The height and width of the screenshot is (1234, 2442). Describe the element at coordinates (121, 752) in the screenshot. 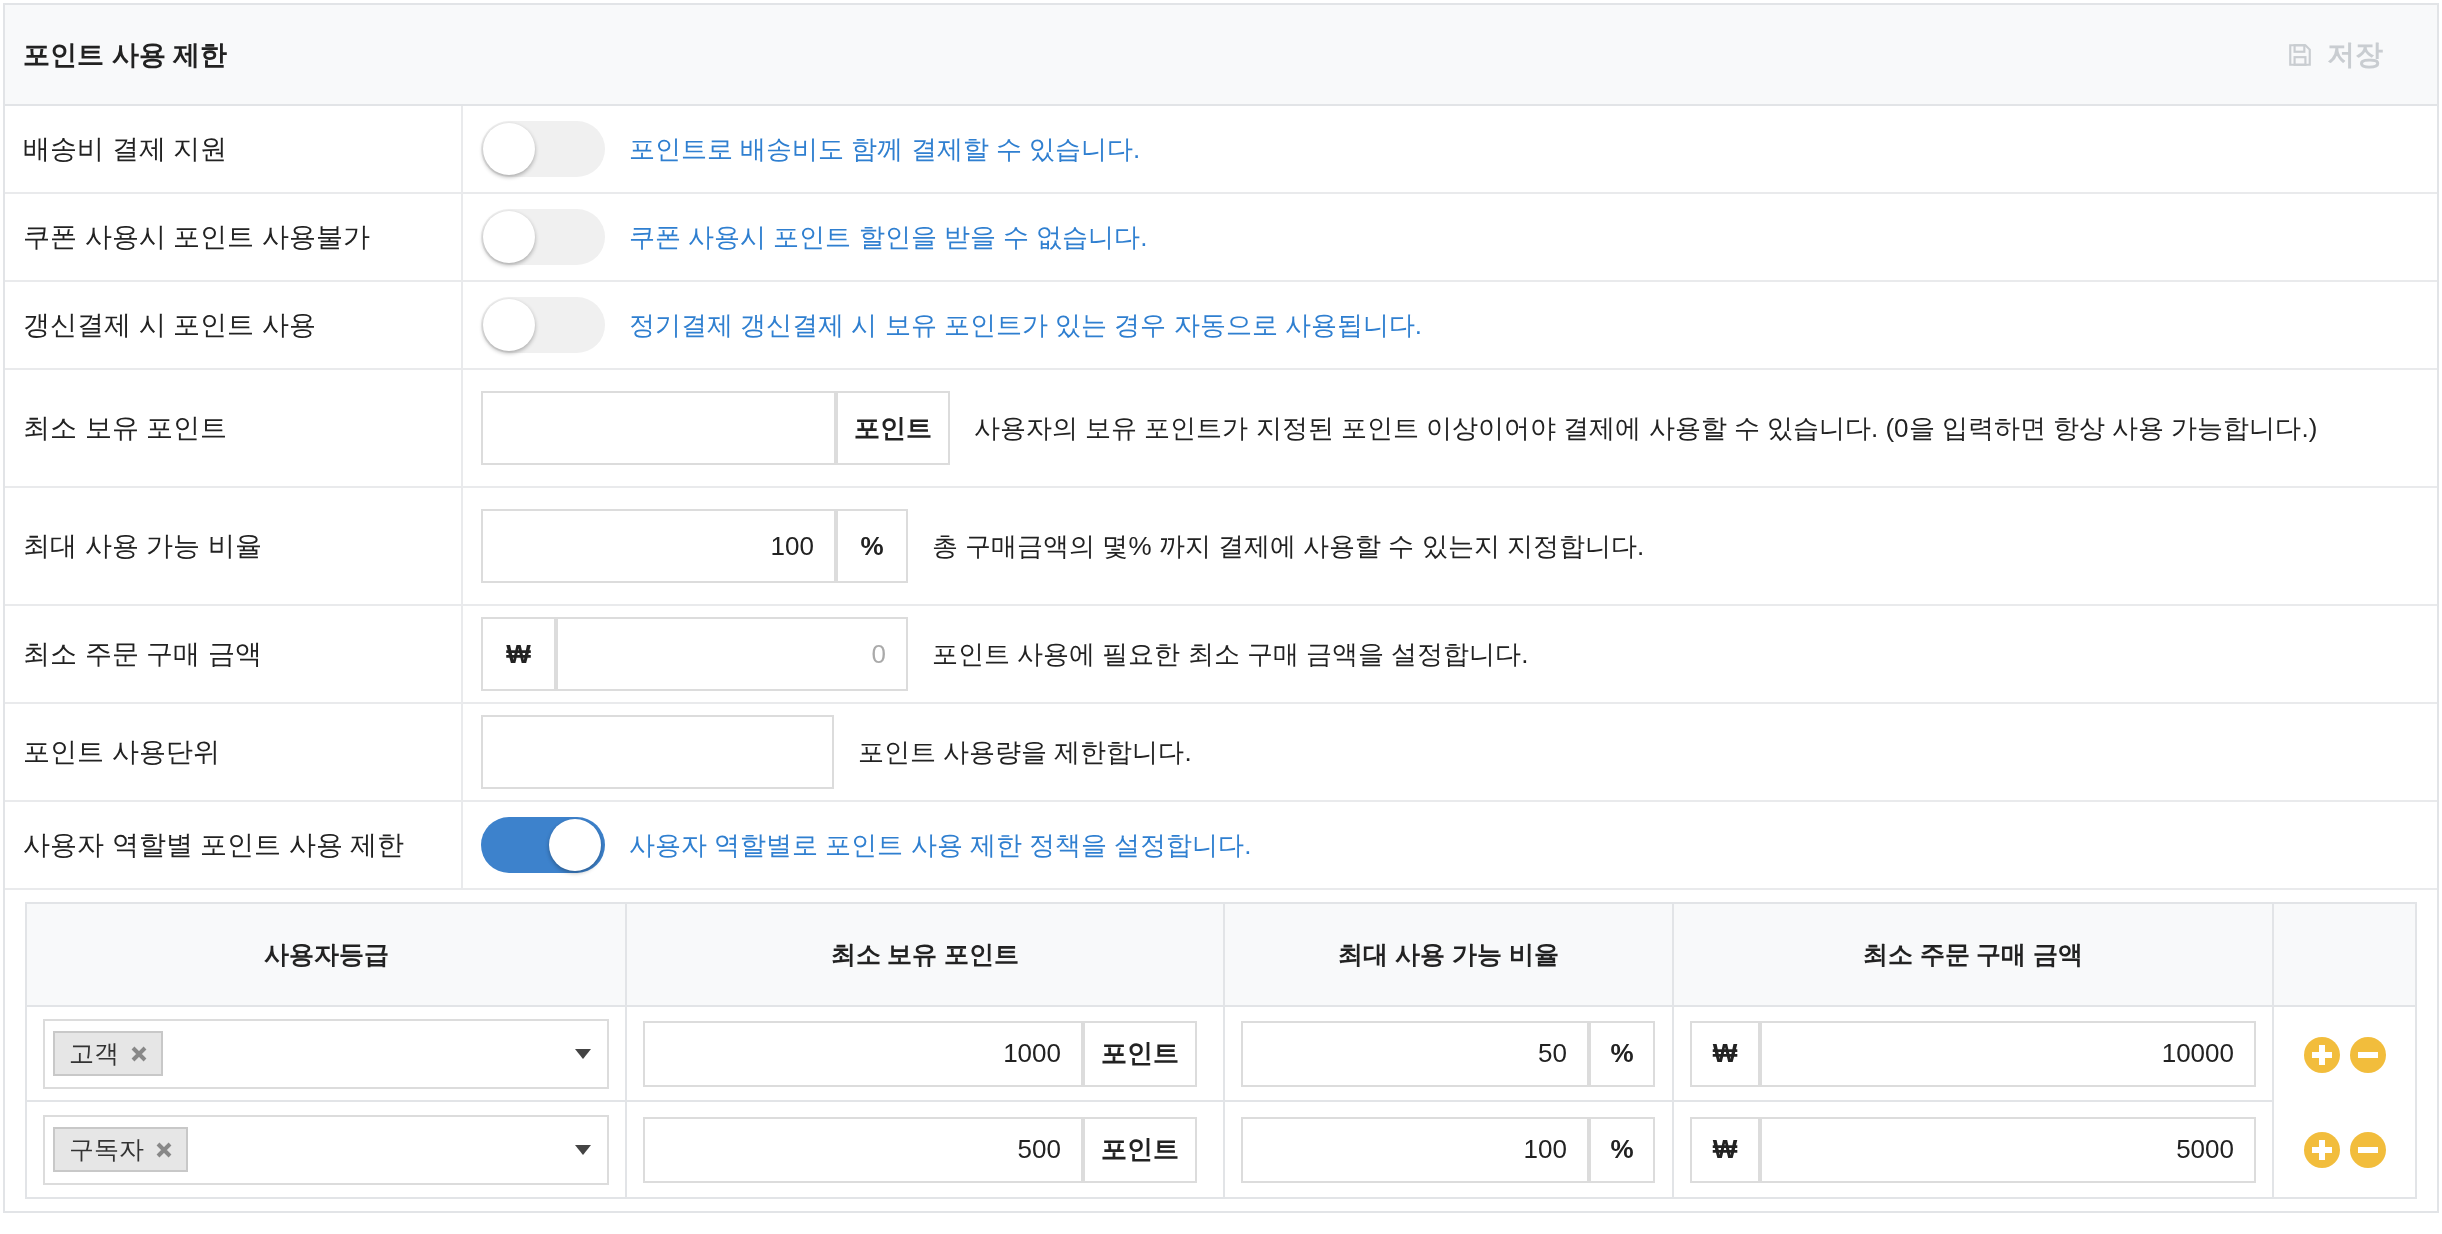

I see `setting-label: 포인트 사용단위` at that location.